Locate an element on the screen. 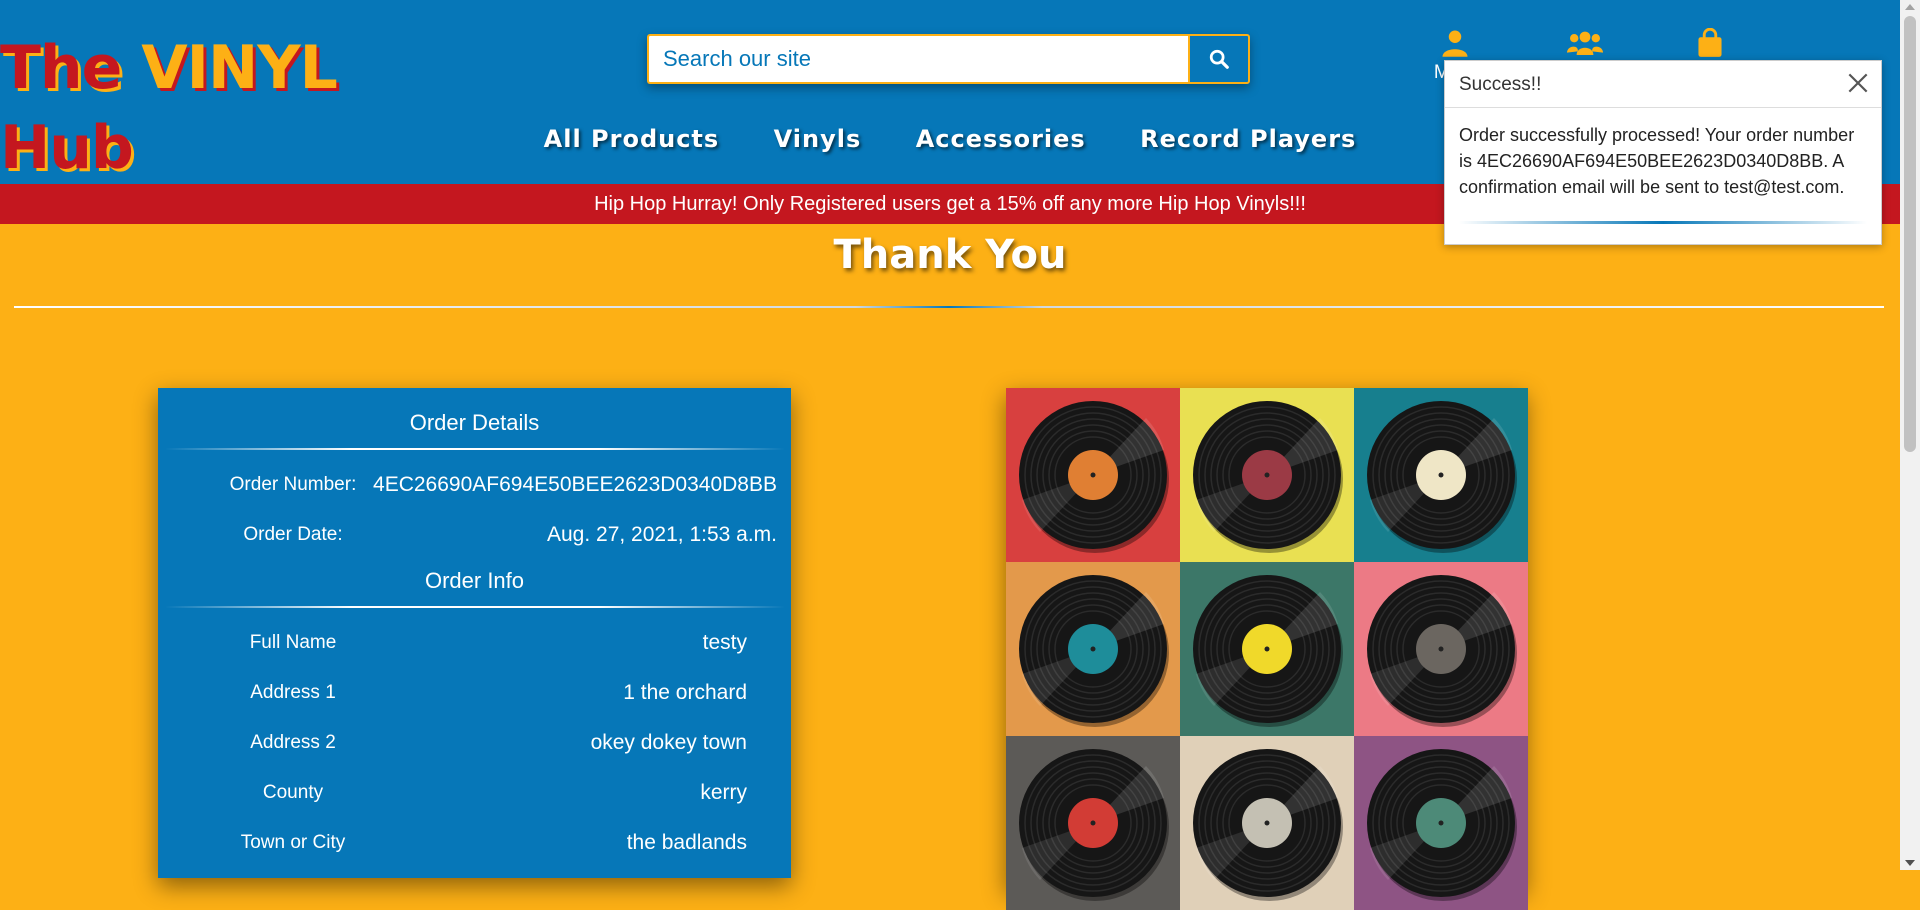 The image size is (1920, 910). bag-link is located at coordinates (1710, 45).